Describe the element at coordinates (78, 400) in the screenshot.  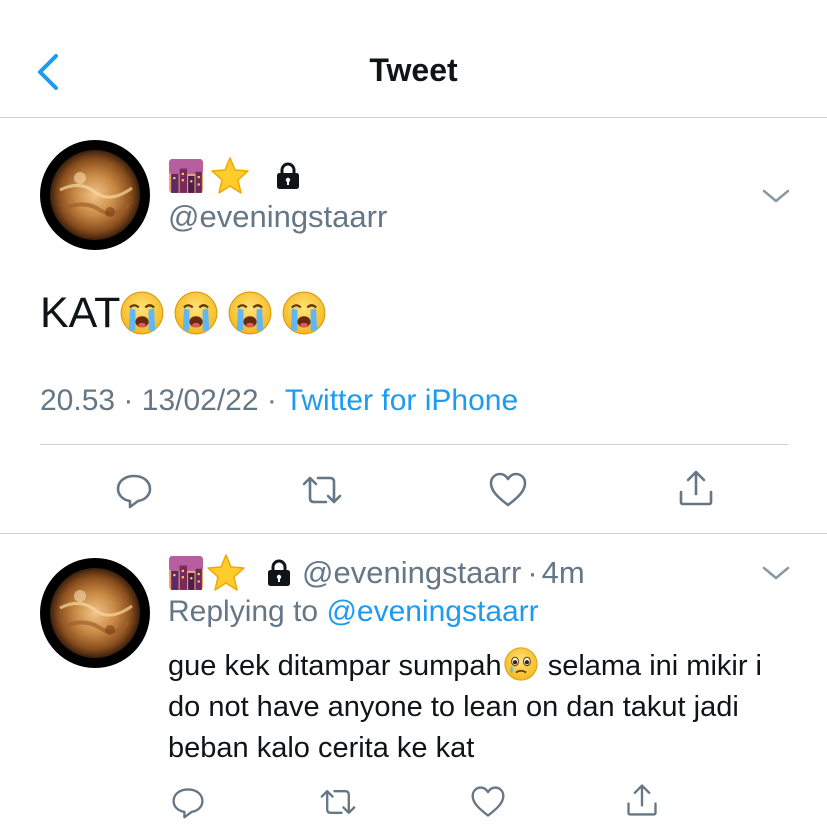
I see `tweet-time: 20.53` at that location.